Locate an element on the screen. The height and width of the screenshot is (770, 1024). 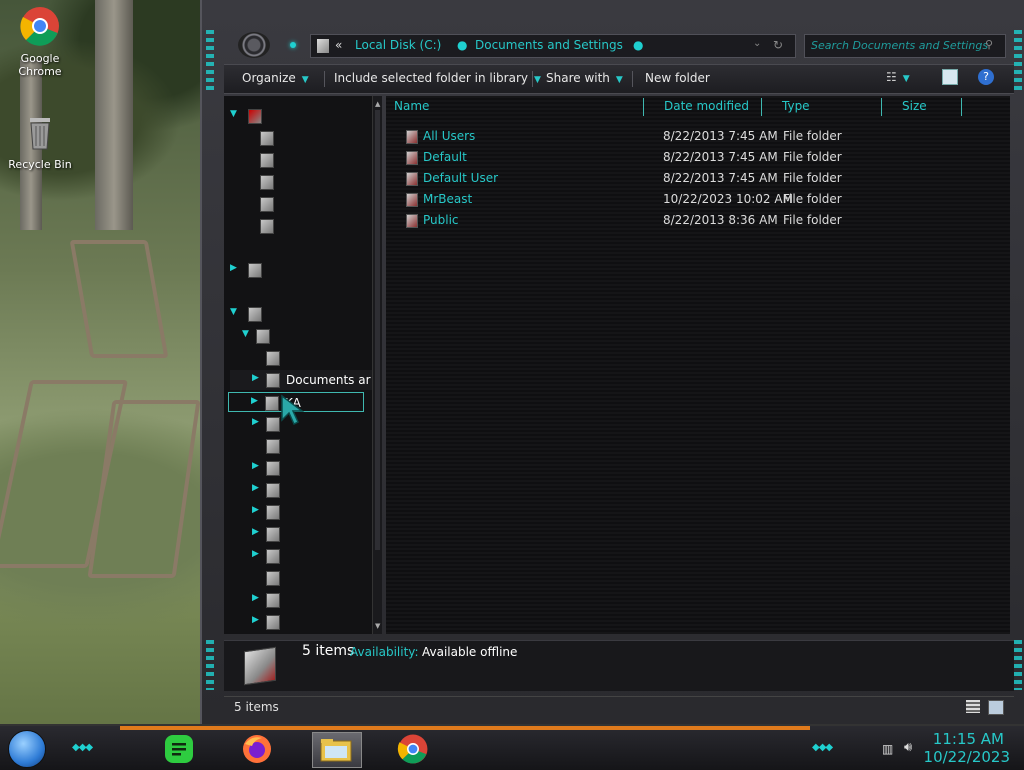
status-text: 5 items is located at coordinates (256, 707).